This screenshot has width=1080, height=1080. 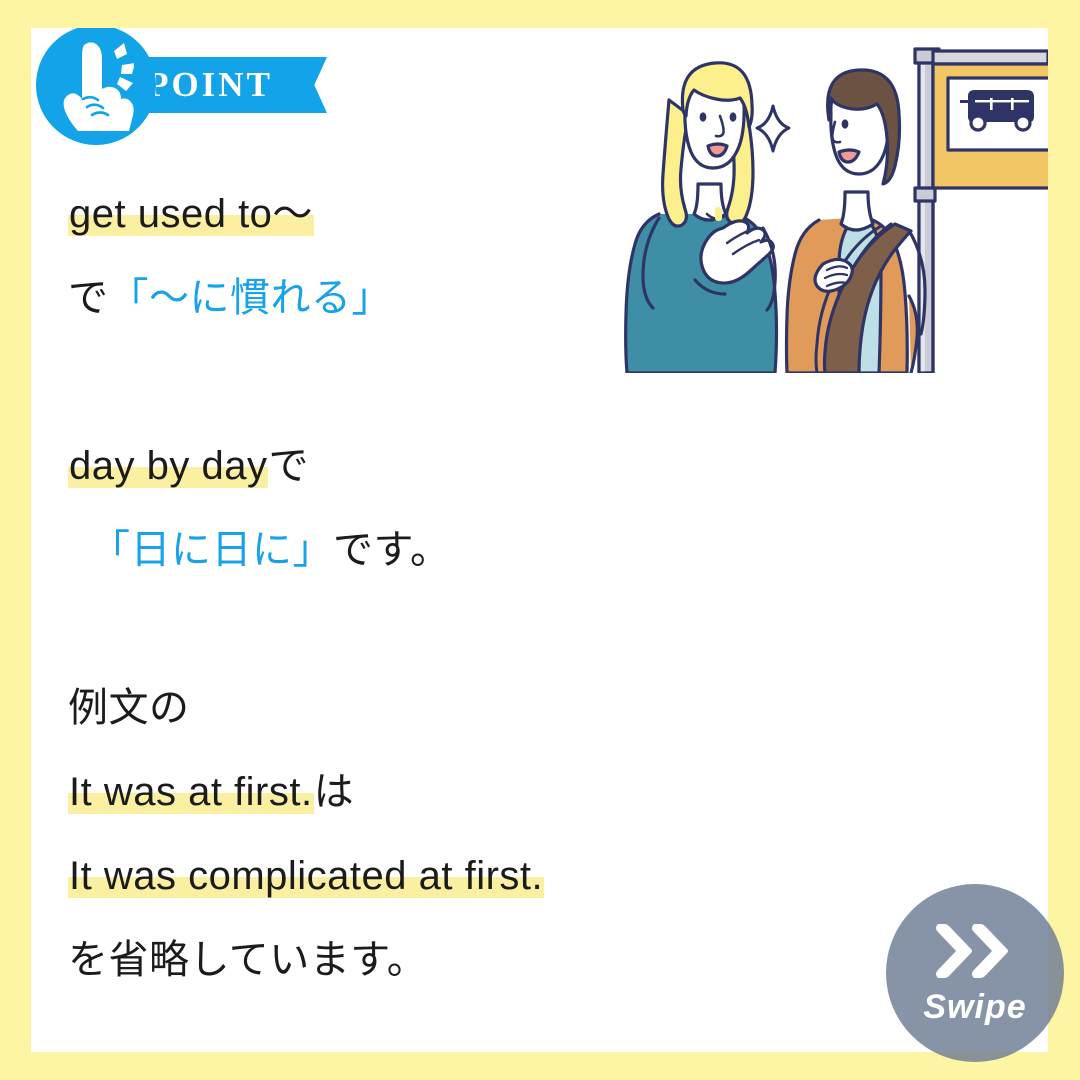 I want to click on line2-blue-translation: 「〜に慣れる」, so click(x=250, y=298).